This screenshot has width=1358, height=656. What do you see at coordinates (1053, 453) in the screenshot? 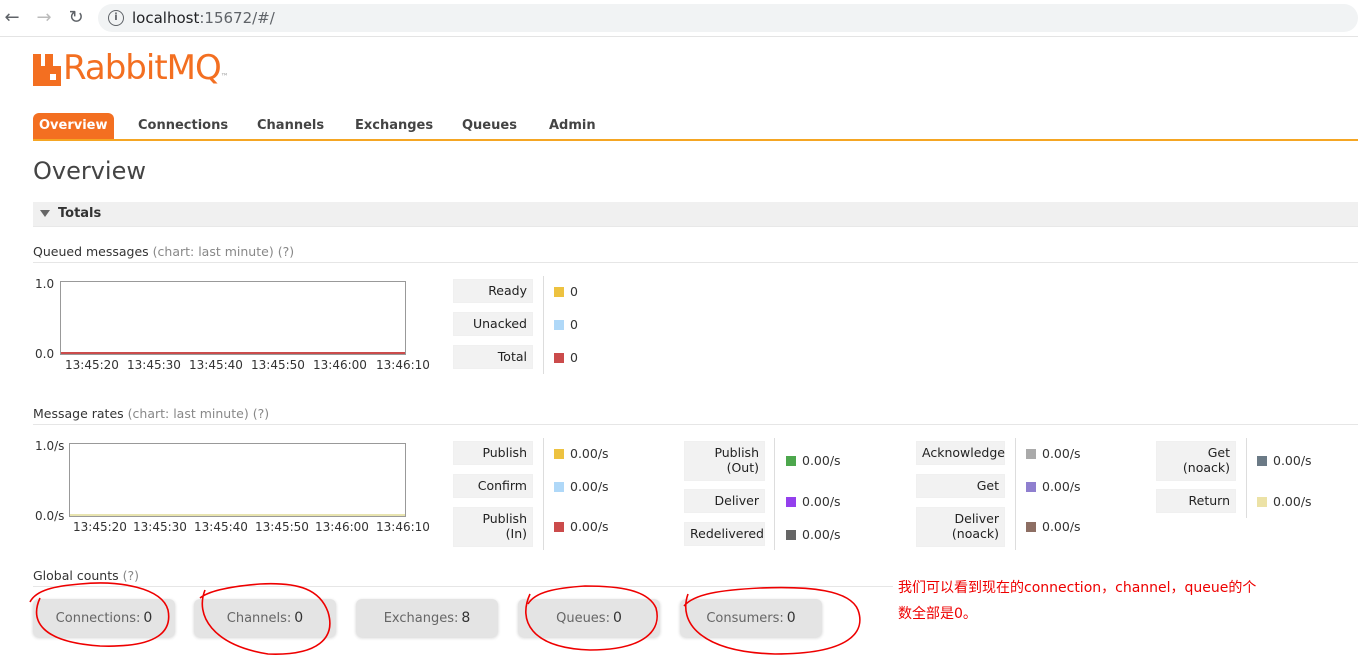
I see `acknowledge-rate: 0.00/s` at bounding box center [1053, 453].